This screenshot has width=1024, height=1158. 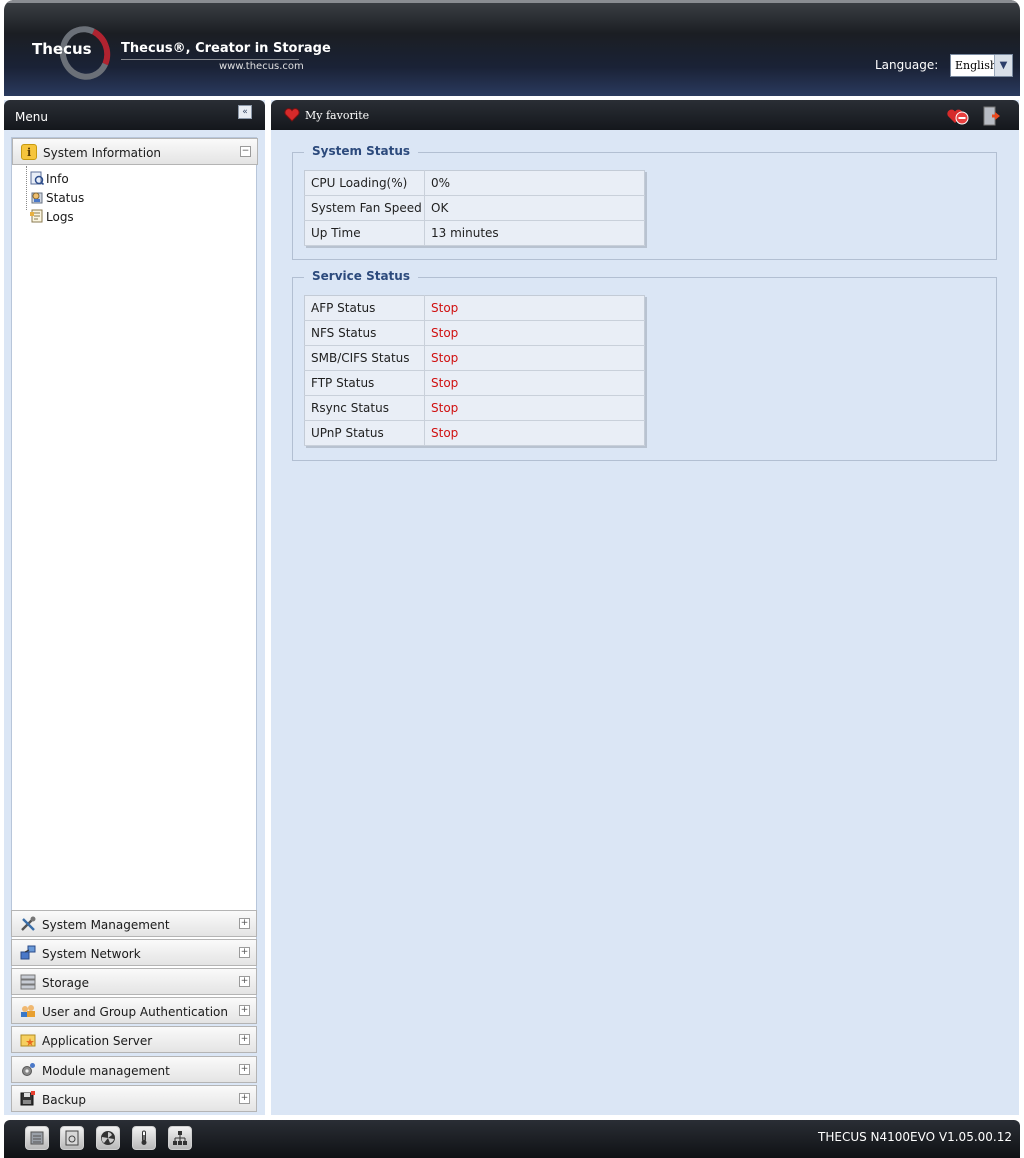 I want to click on tools-icon, so click(x=28, y=924).